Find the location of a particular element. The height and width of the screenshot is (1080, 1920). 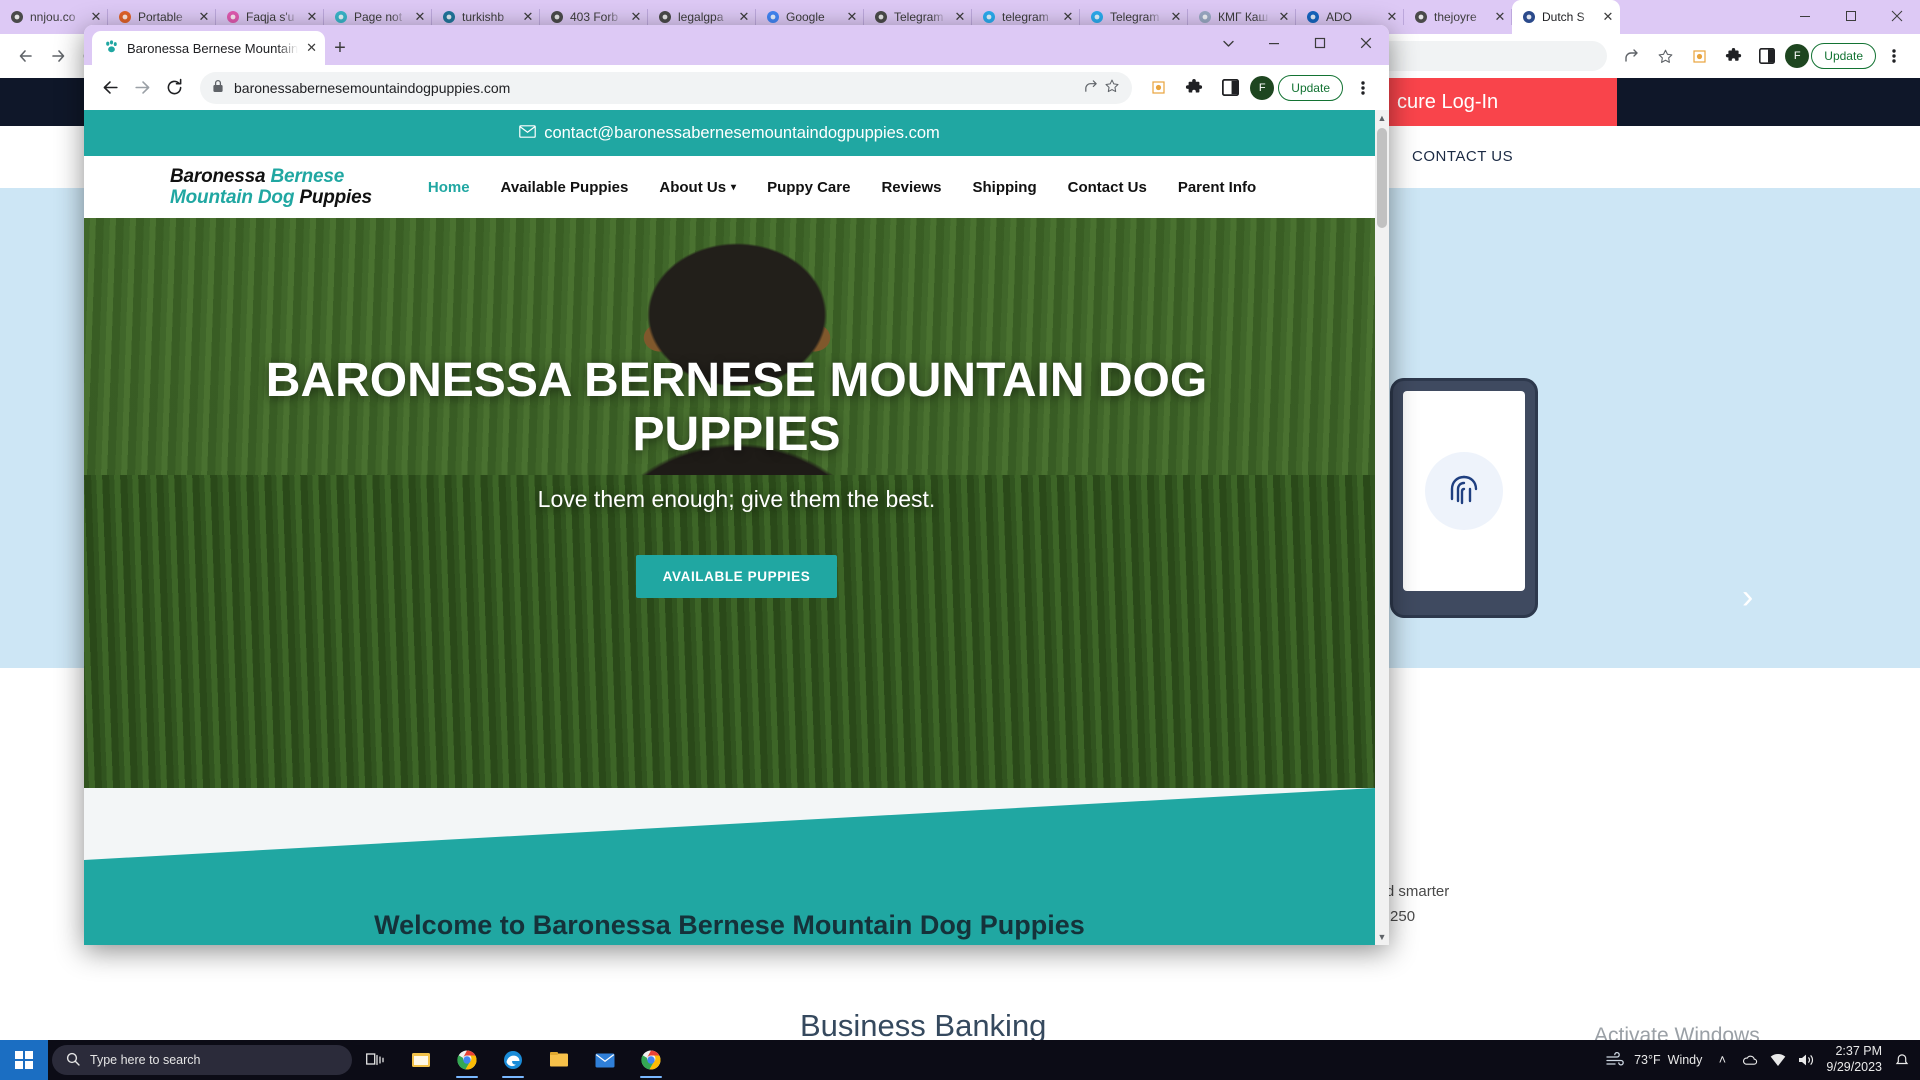

outer-tab-13: thejoyre ✕ is located at coordinates (1458, 17).